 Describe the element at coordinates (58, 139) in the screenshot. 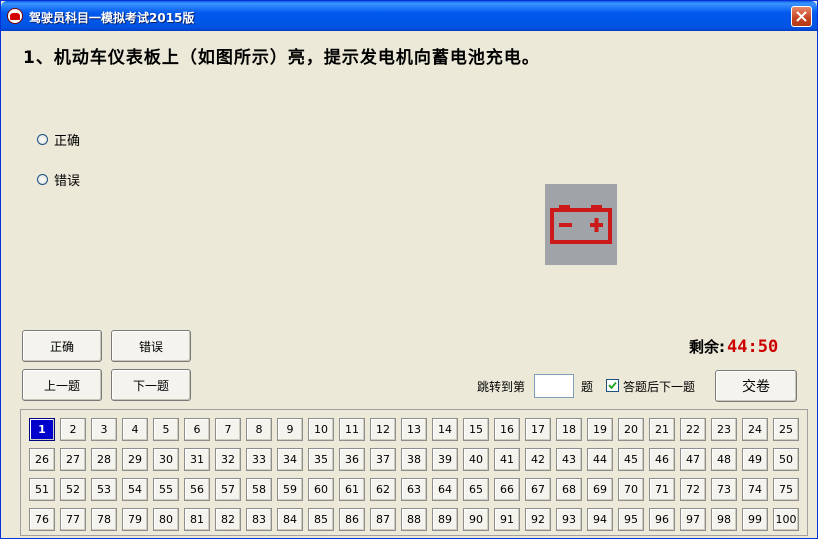

I see `option-correct: 正确` at that location.